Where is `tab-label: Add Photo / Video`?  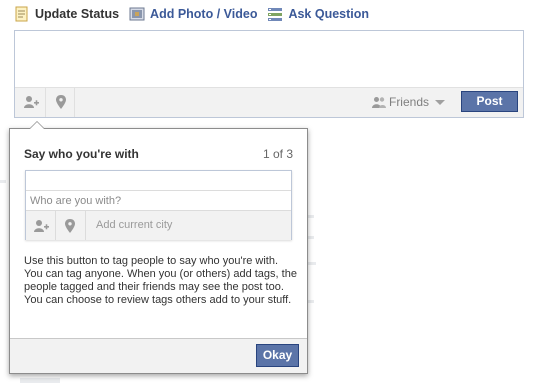
tab-label: Add Photo / Video is located at coordinates (204, 14).